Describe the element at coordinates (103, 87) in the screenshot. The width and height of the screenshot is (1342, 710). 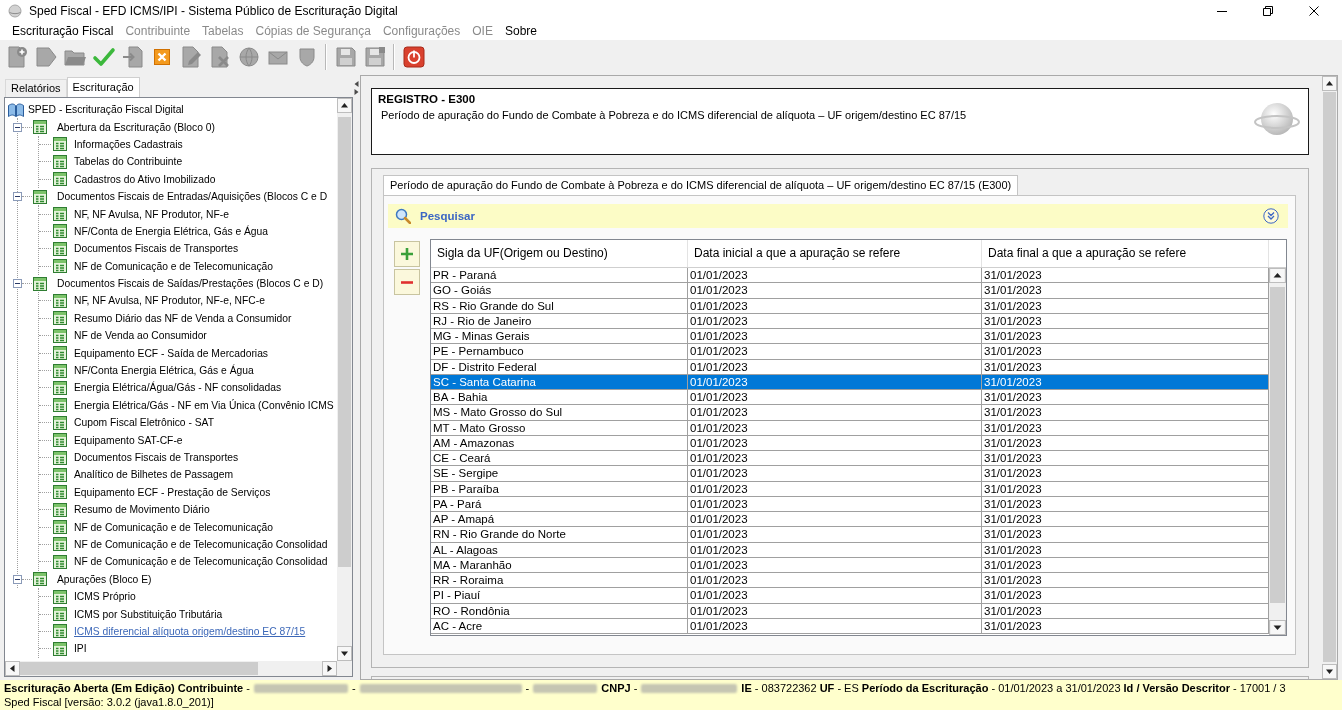
I see `tab: Escrituração` at that location.